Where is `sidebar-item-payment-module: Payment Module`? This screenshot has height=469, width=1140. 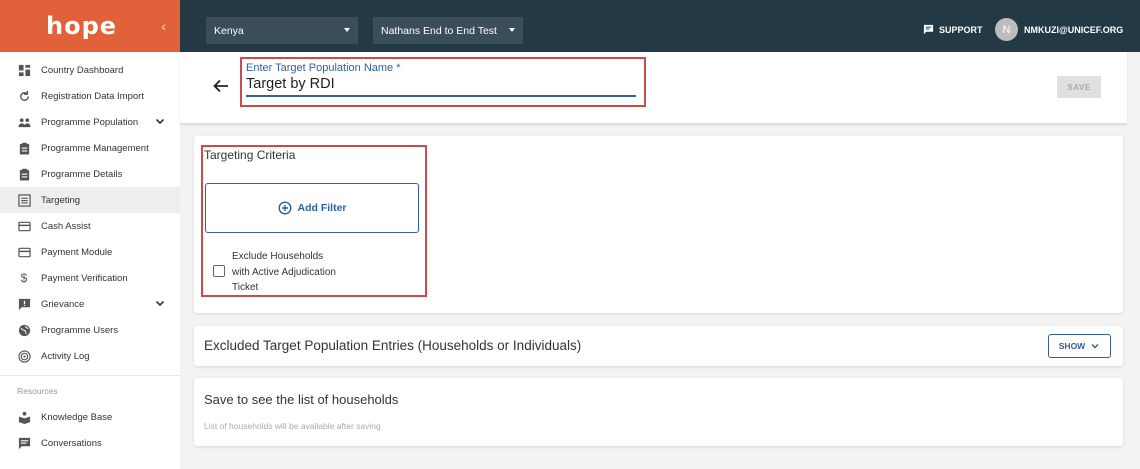
sidebar-item-payment-module: Payment Module is located at coordinates (90, 252).